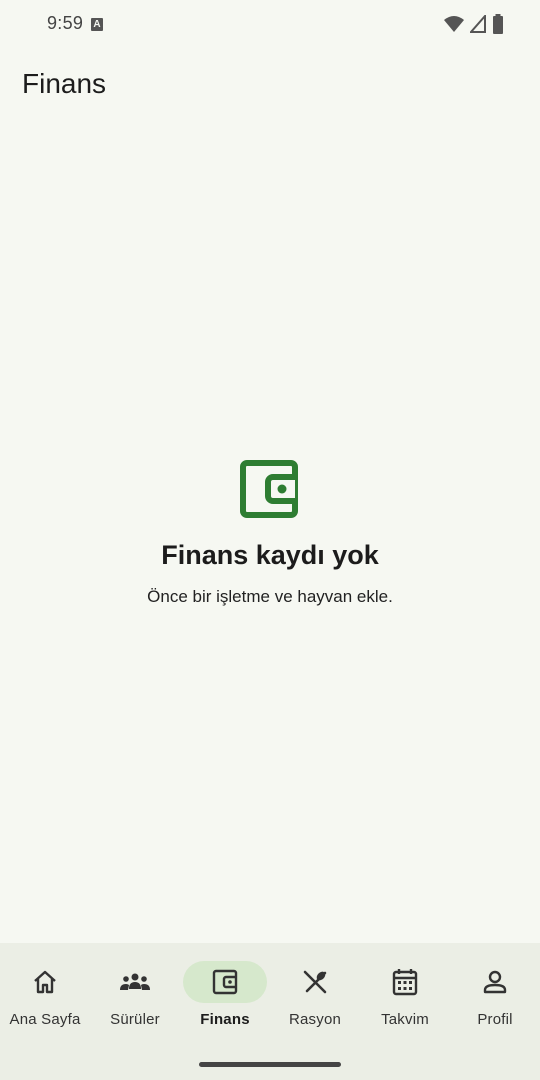  I want to click on feed-icon, so click(315, 982).